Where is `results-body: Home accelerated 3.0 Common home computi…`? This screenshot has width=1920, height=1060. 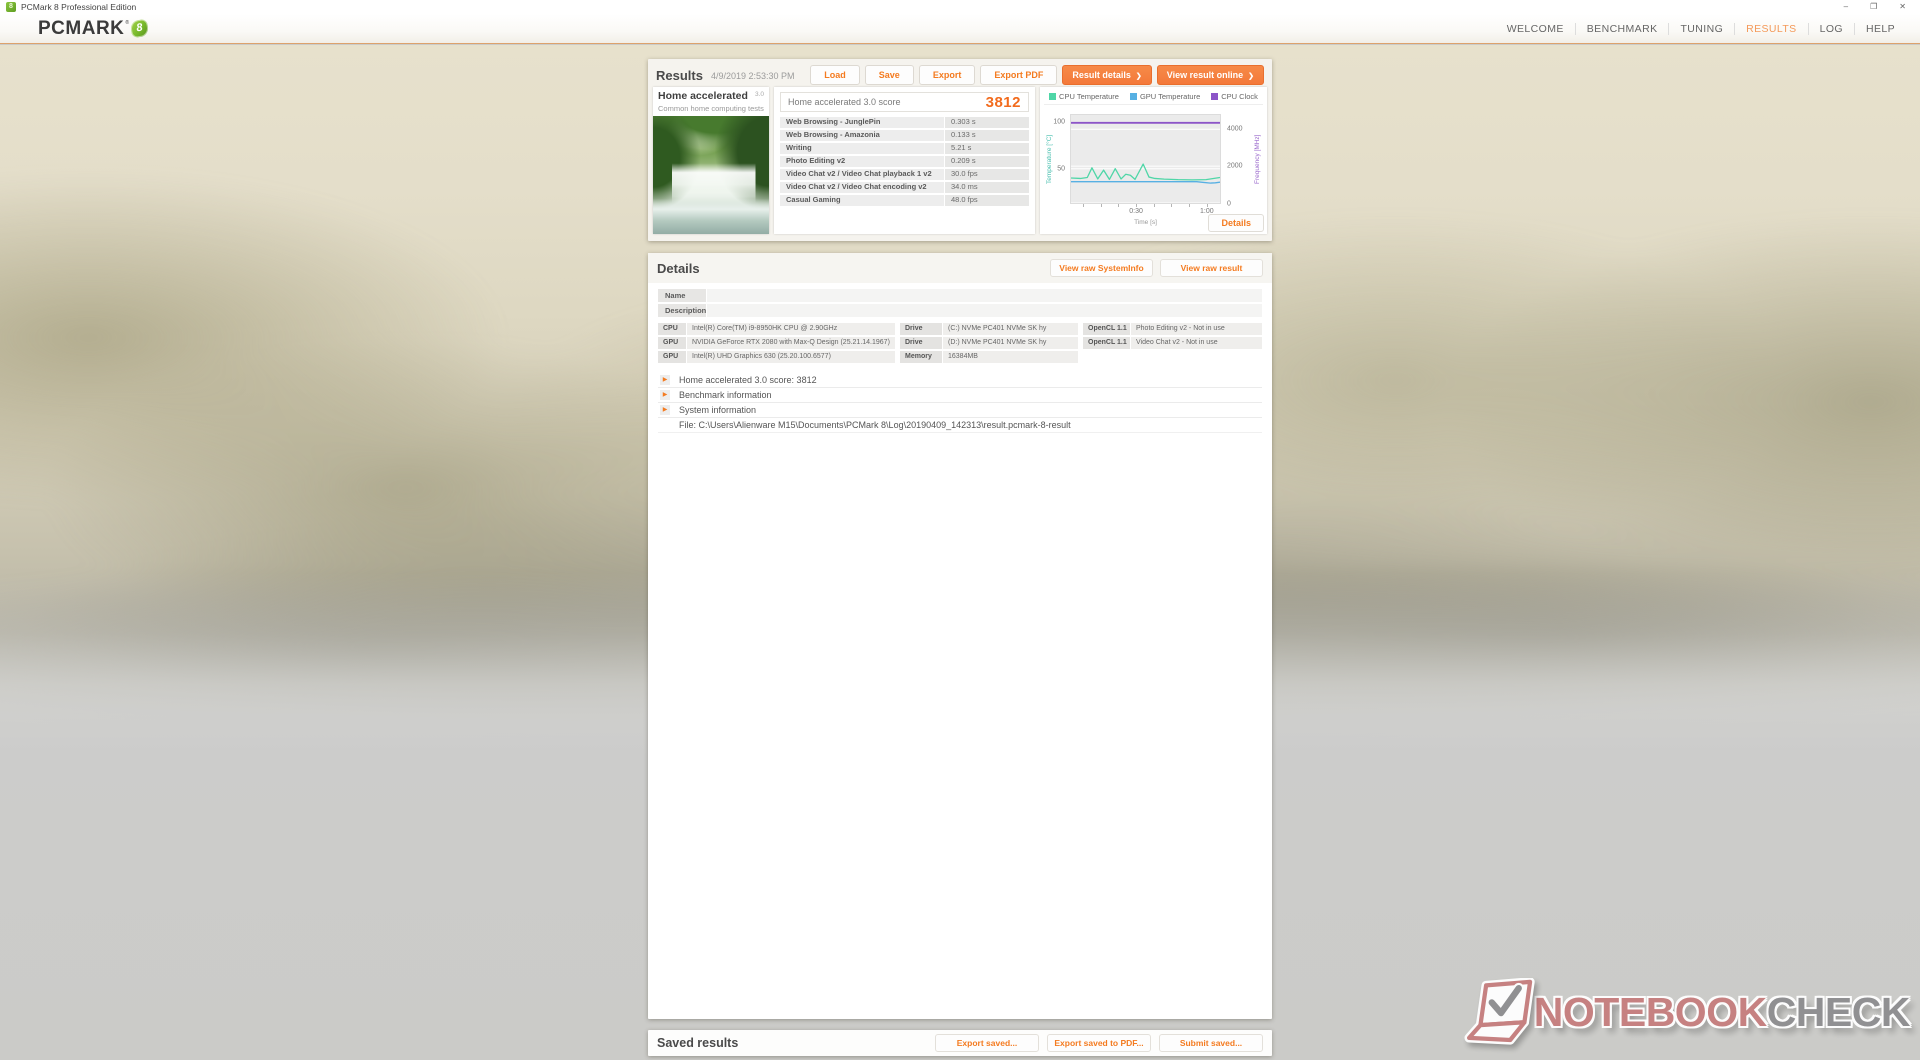 results-body: Home accelerated 3.0 Common home computi… is located at coordinates (960, 160).